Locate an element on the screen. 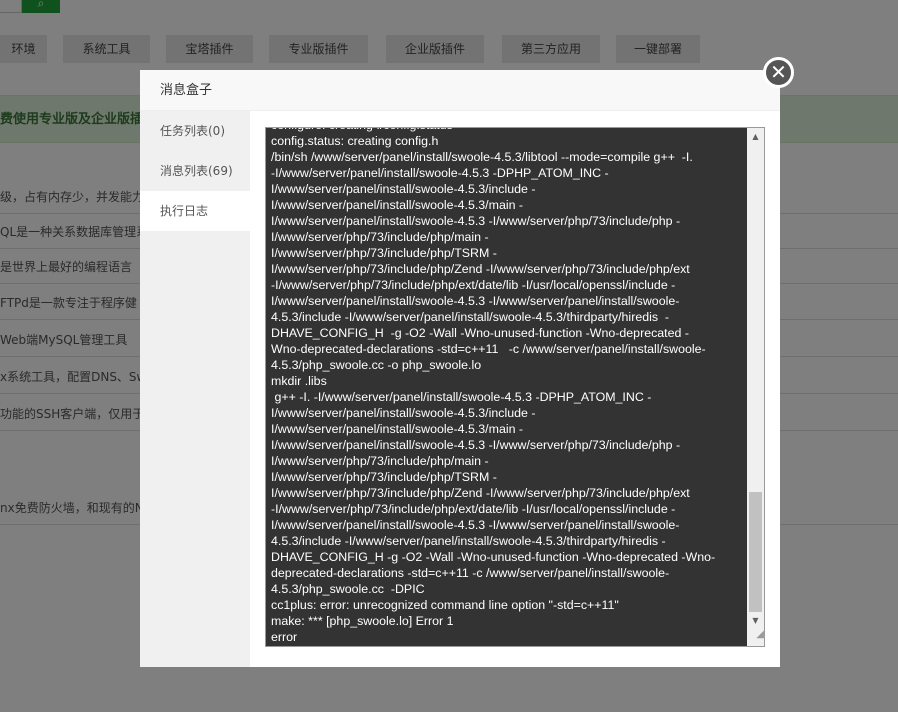 Image resolution: width=898 pixels, height=712 pixels. tab-task-list: 任务列表(0) is located at coordinates (195, 131).